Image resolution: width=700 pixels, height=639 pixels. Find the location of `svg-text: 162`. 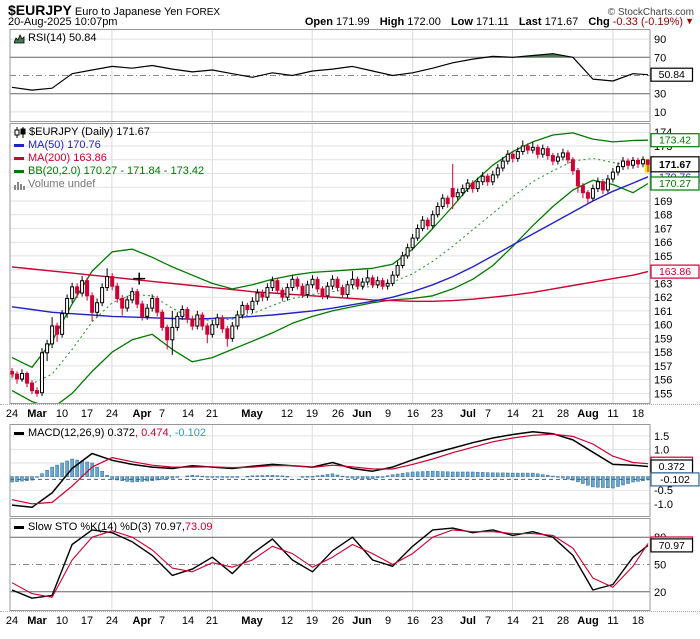

svg-text: 162 is located at coordinates (663, 298).